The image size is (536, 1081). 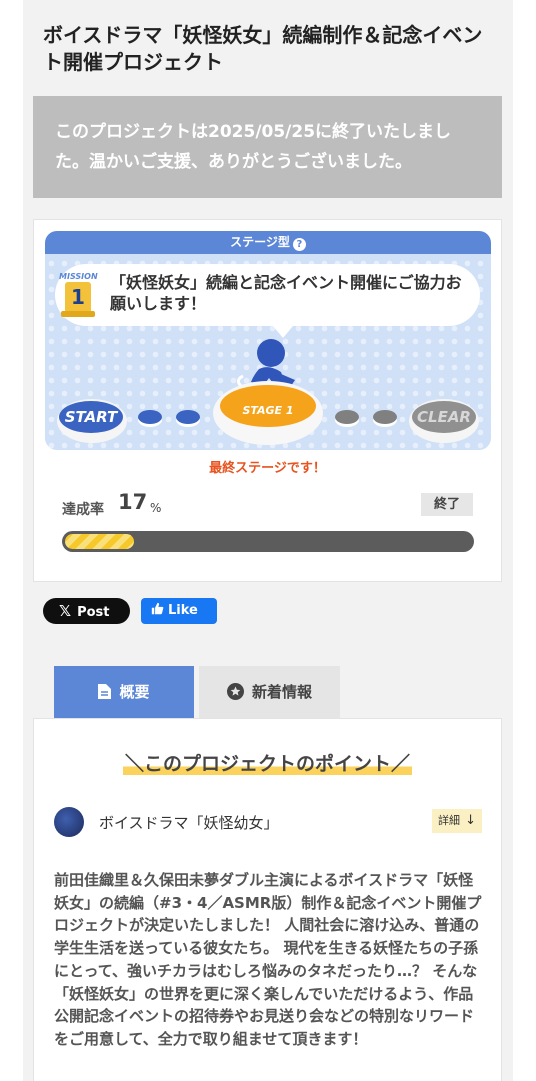 What do you see at coordinates (65, 611) in the screenshot?
I see `x-logo-icon: 𝕏` at bounding box center [65, 611].